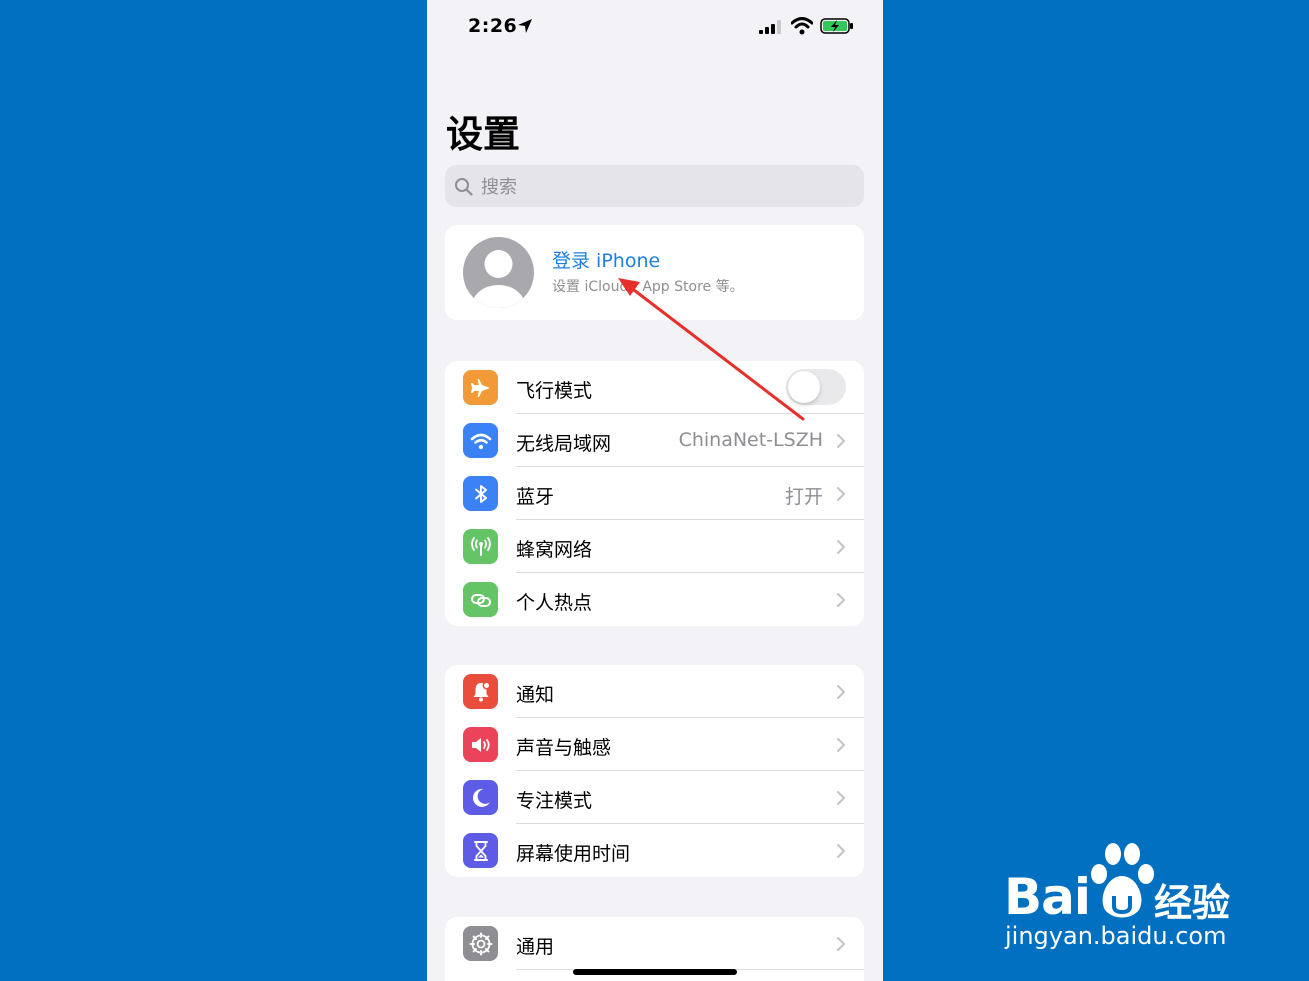 The width and height of the screenshot is (1309, 981). I want to click on settings-row-label: 专注模式, so click(554, 801).